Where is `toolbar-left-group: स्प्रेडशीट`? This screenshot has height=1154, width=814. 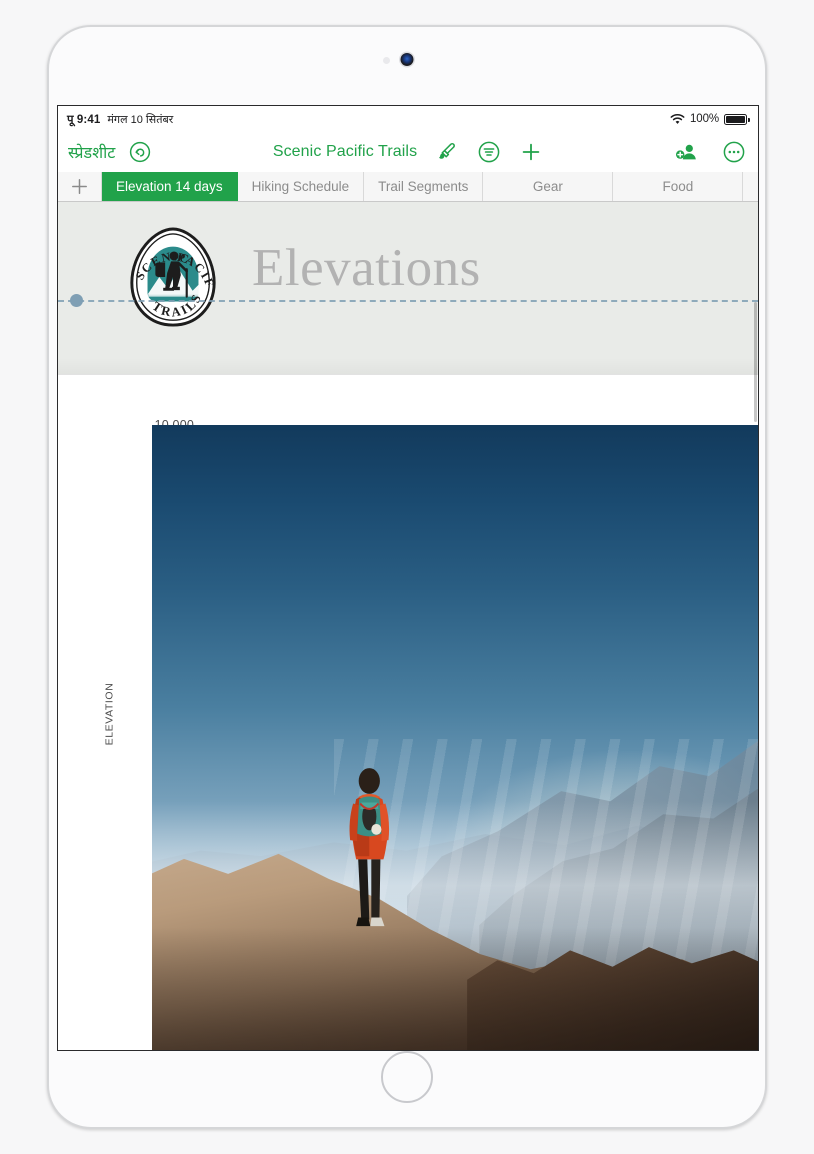
toolbar-left-group: स्प्रेडशीट is located at coordinates (109, 152).